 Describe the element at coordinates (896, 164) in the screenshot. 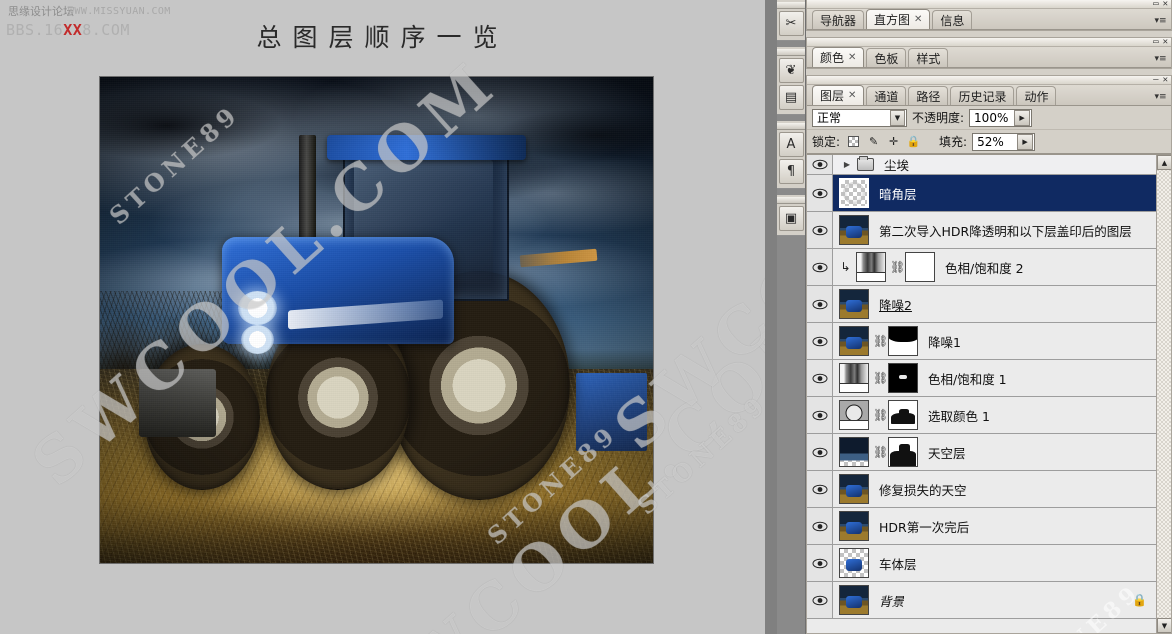

I see `layer-name: 尘埃` at that location.